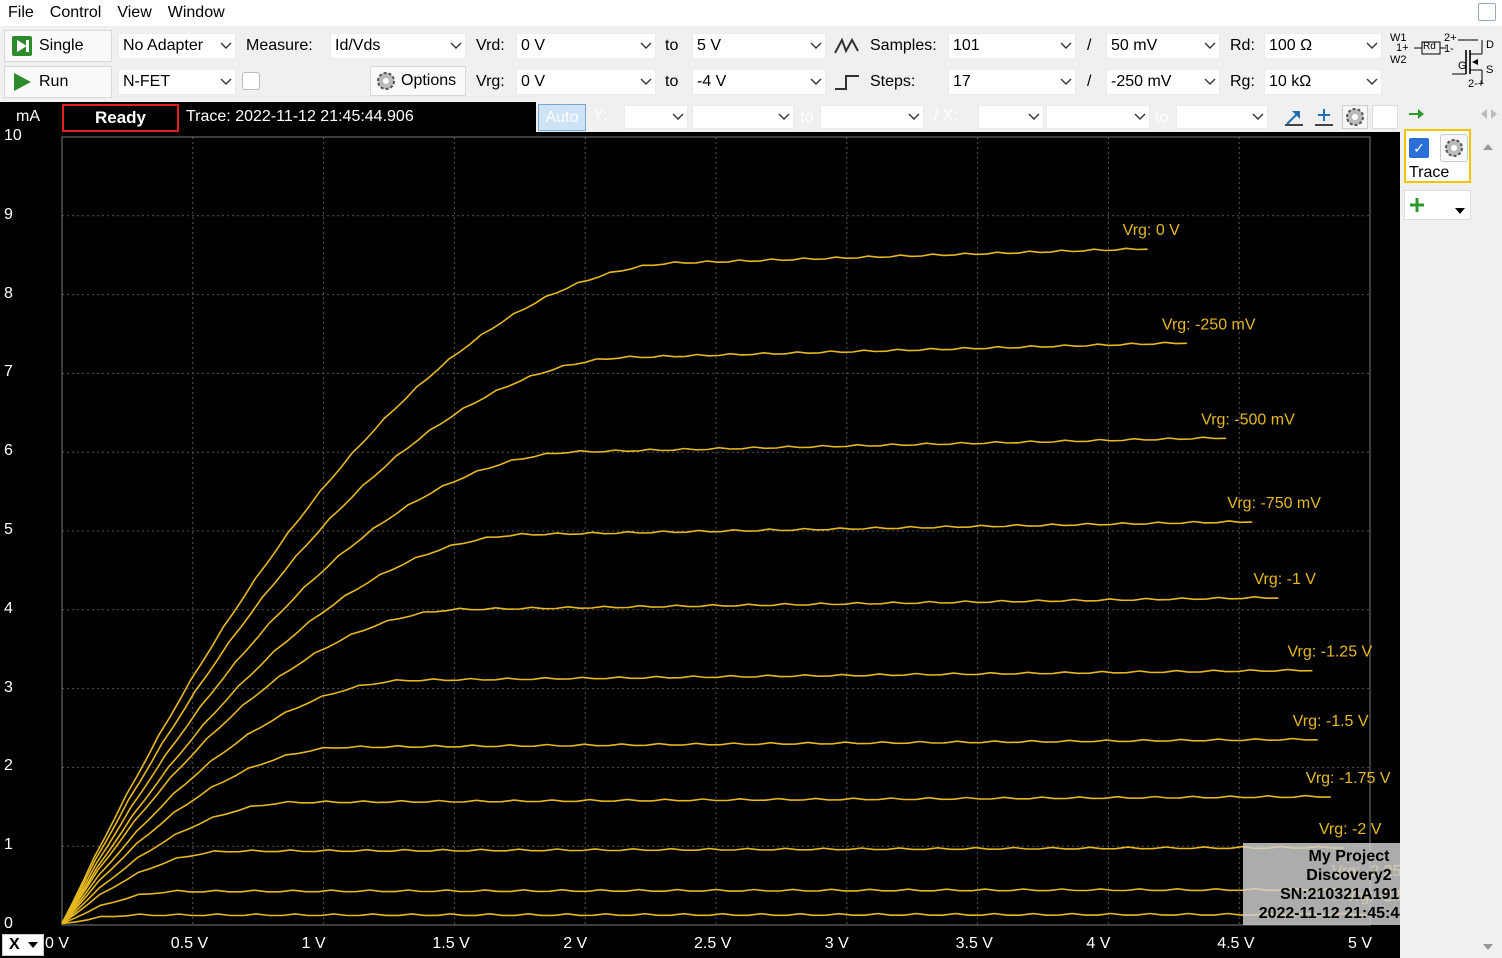  What do you see at coordinates (1442, 61) in the screenshot?
I see `fet-schematic-icon: W1 1+ W2 Rd 2+ 1- G D S 2-+` at bounding box center [1442, 61].